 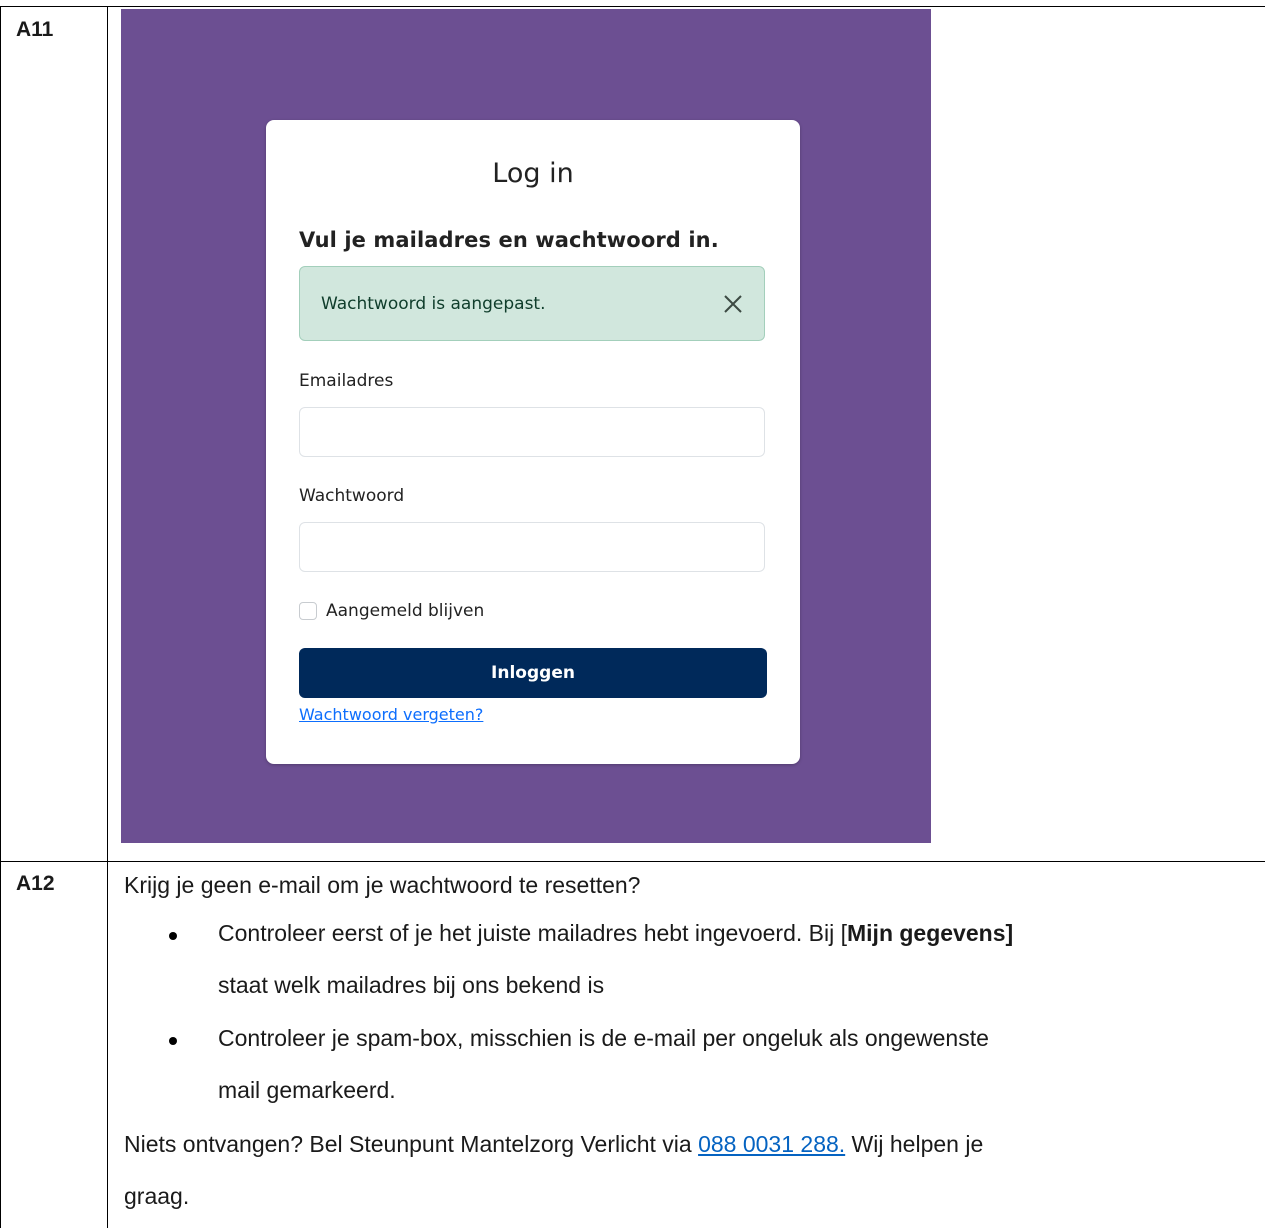 What do you see at coordinates (930, 933) in the screenshot?
I see `mijn-gegevens-bold: Mijn gegevens]` at bounding box center [930, 933].